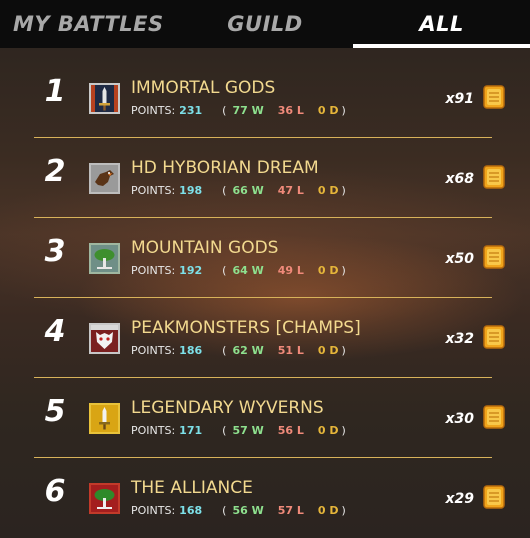 This screenshot has width=530, height=538. I want to click on tab-guild: GUILD, so click(265, 24).